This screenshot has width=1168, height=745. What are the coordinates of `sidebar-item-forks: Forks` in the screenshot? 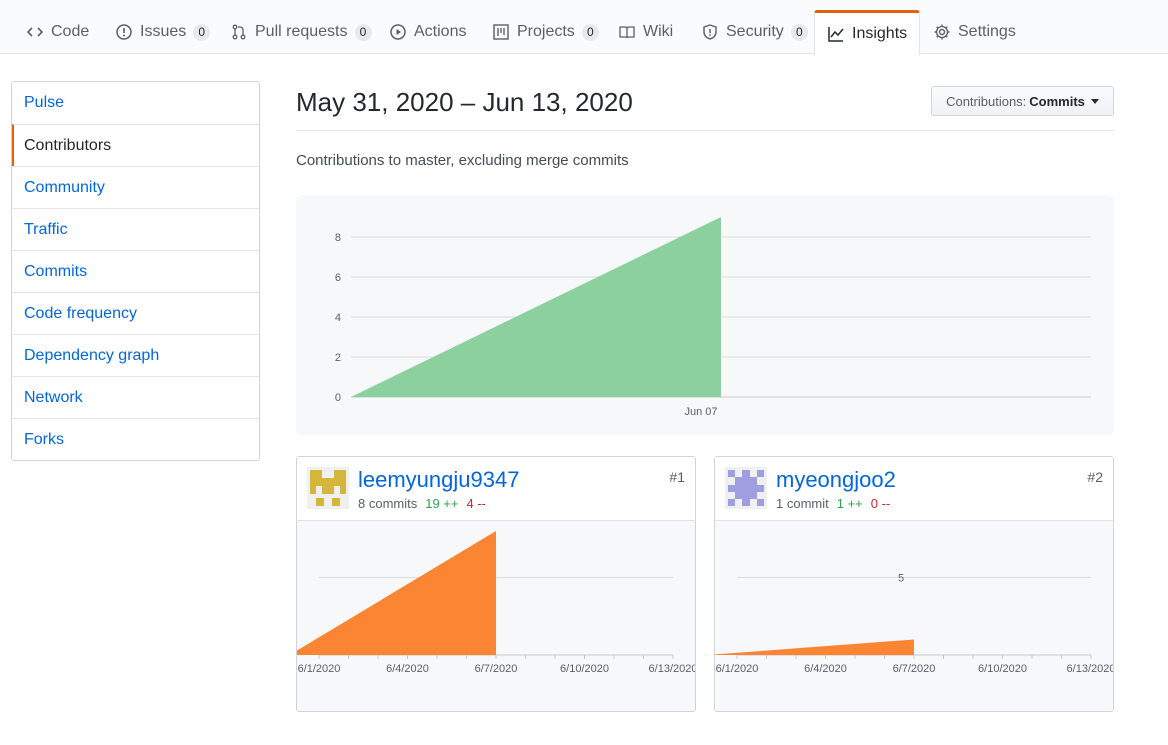 It's located at (135, 439).